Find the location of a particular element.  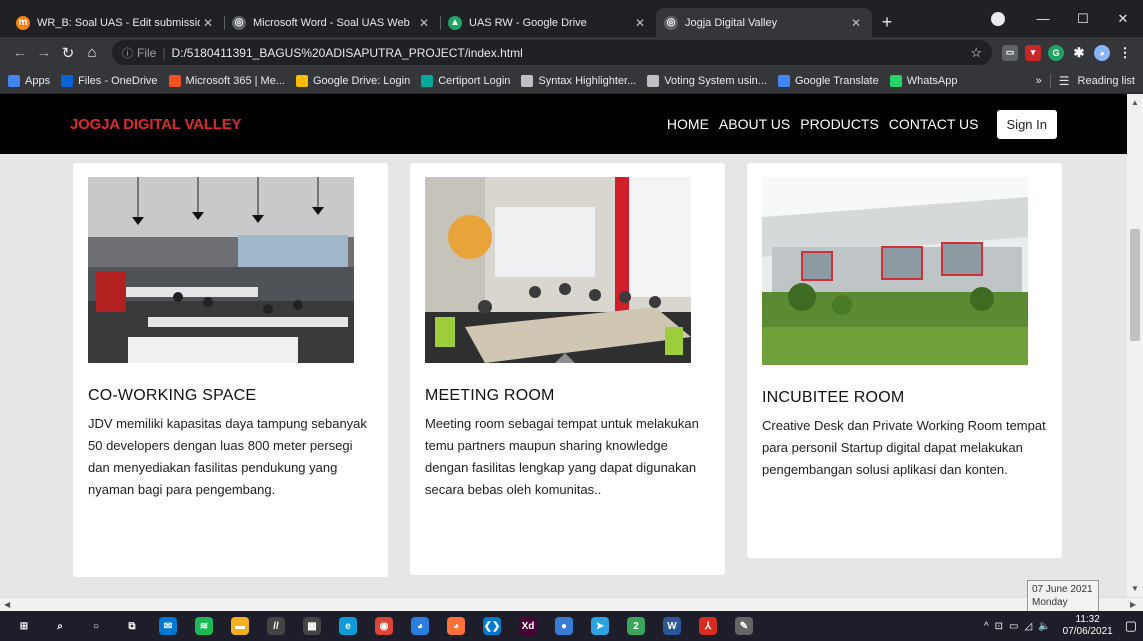

taskbar-button: ▦ is located at coordinates (312, 626).